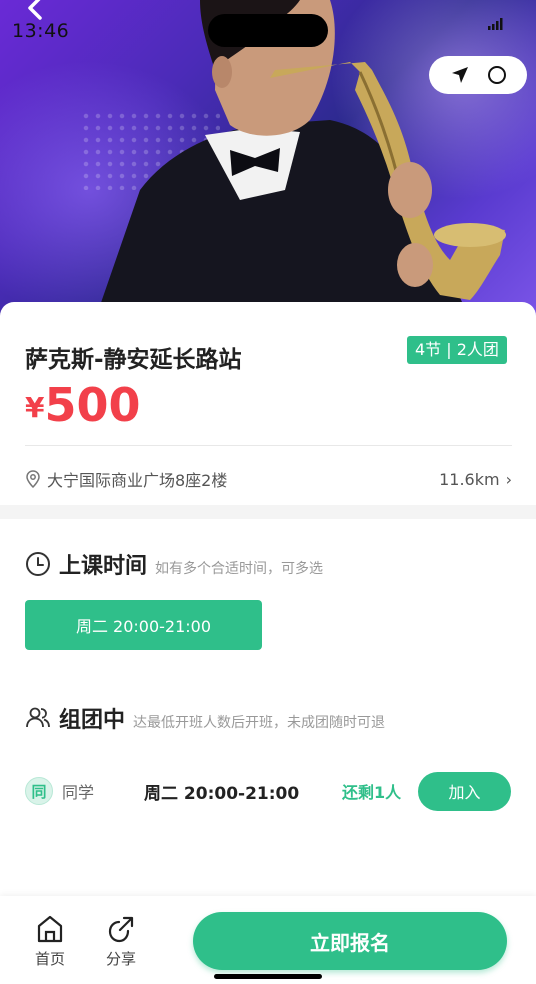 Image resolution: width=536 pixels, height=984 pixels. I want to click on group-row: 同 同学 周二 20:00-21:00 还剩1人 加入, so click(268, 791).